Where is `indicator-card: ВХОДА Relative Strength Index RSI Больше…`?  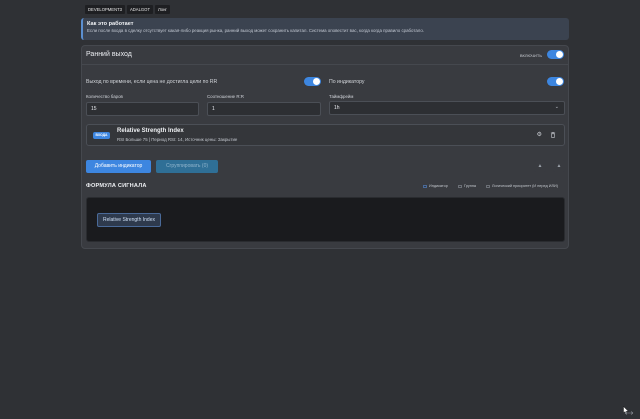
indicator-card: ВХОДА Relative Strength Index RSI Больше… is located at coordinates (325, 135).